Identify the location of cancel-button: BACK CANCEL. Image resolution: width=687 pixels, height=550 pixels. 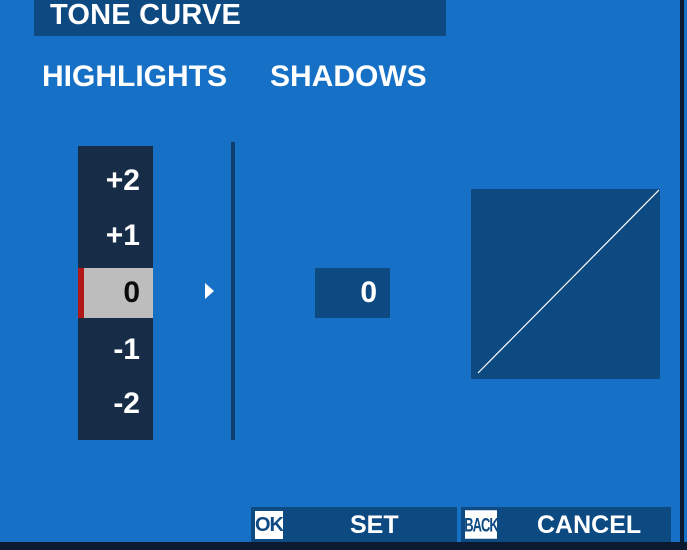
(566, 524).